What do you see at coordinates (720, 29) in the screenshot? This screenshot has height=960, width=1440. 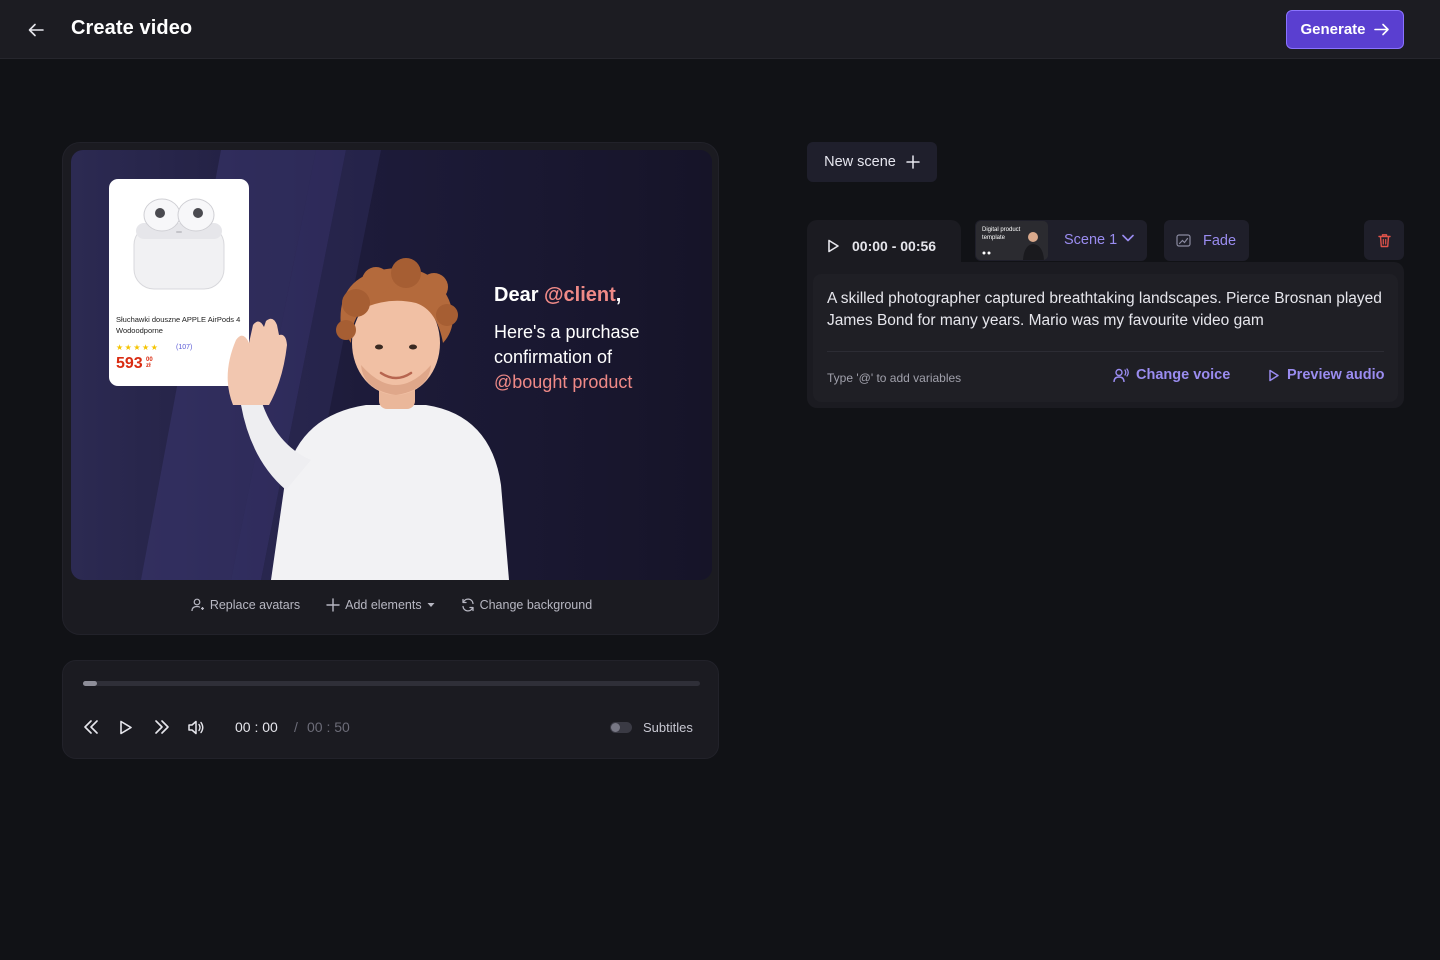 I see `top-bar: Create video Generate` at bounding box center [720, 29].